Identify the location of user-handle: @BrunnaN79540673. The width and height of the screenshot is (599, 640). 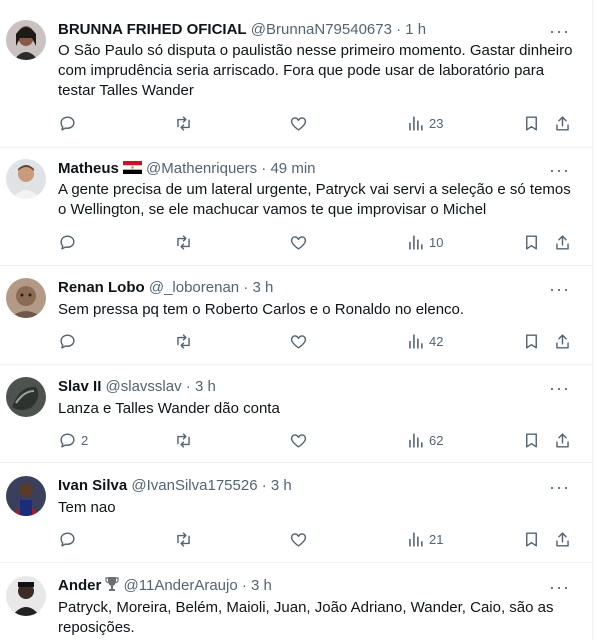
(321, 29).